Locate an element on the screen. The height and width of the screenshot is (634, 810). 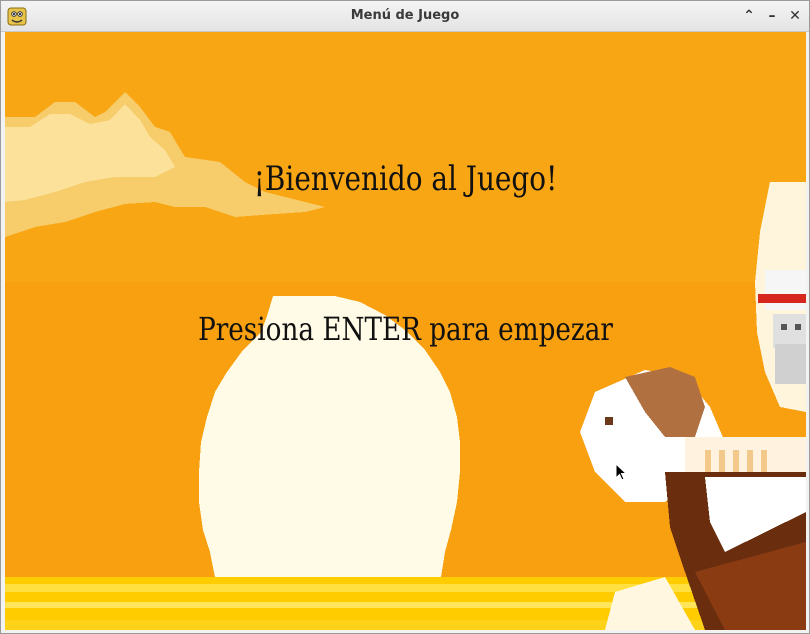
press-enter-prompt: Presiona ENTER para empezar is located at coordinates (405, 329).